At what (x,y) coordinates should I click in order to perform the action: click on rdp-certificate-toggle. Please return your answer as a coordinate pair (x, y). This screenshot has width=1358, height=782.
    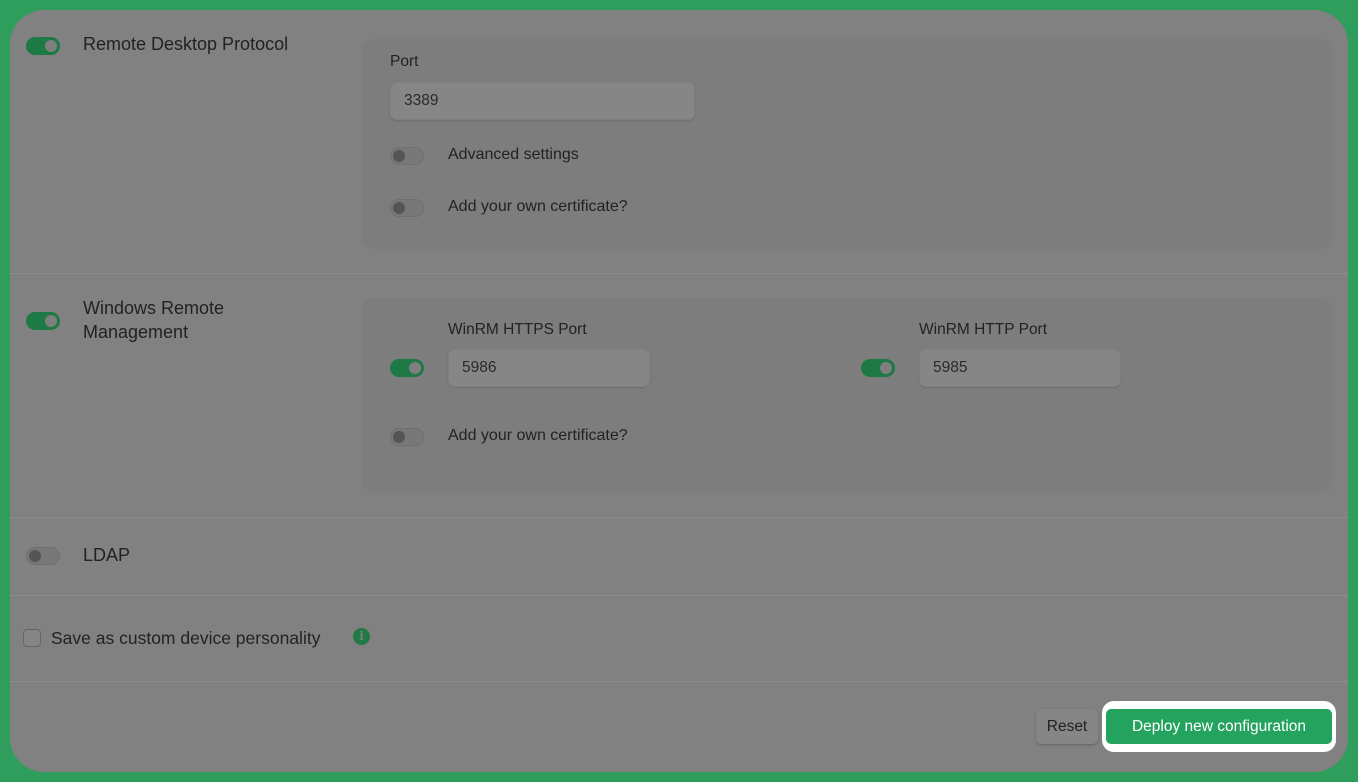
    Looking at the image, I should click on (407, 208).